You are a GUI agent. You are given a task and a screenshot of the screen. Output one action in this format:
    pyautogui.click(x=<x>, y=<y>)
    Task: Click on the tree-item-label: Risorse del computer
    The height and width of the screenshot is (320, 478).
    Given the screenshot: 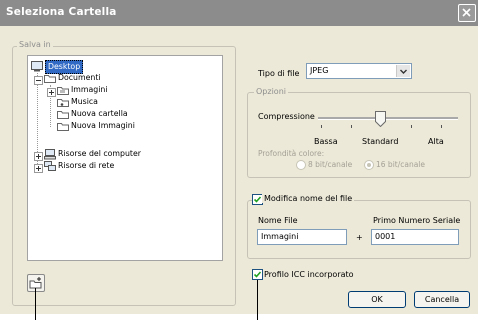 What is the action you would take?
    pyautogui.click(x=99, y=153)
    